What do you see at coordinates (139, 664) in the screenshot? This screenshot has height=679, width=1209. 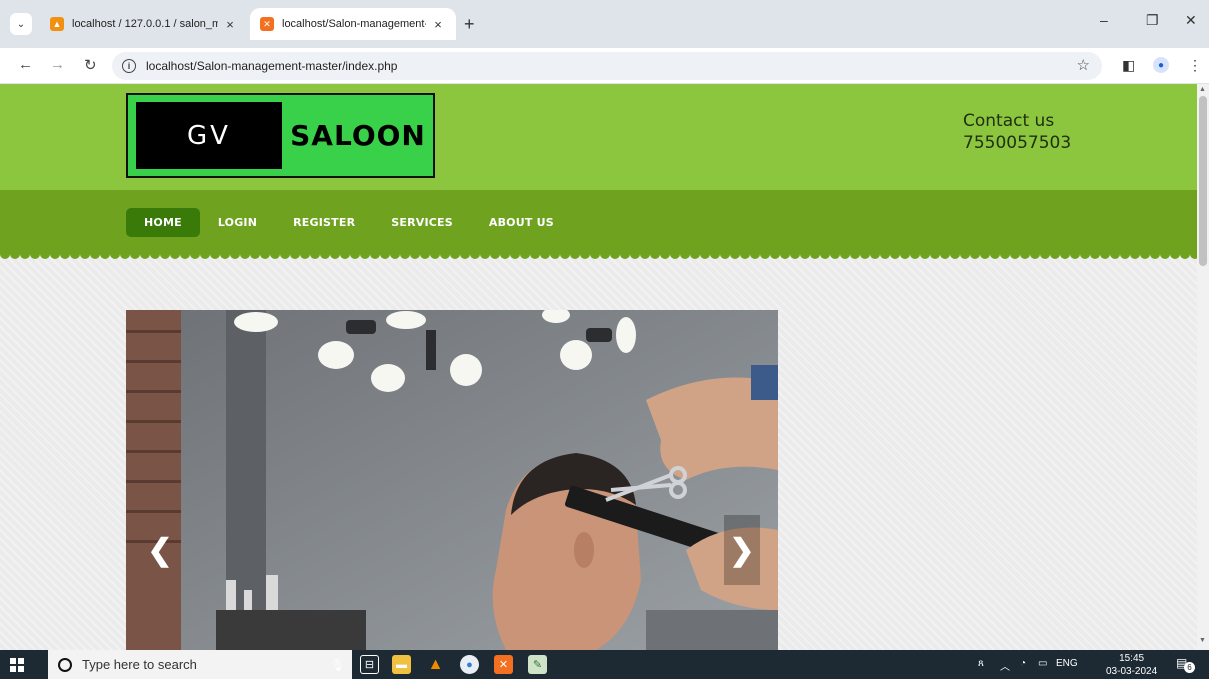 I see `search-placeholder: Type here to search` at bounding box center [139, 664].